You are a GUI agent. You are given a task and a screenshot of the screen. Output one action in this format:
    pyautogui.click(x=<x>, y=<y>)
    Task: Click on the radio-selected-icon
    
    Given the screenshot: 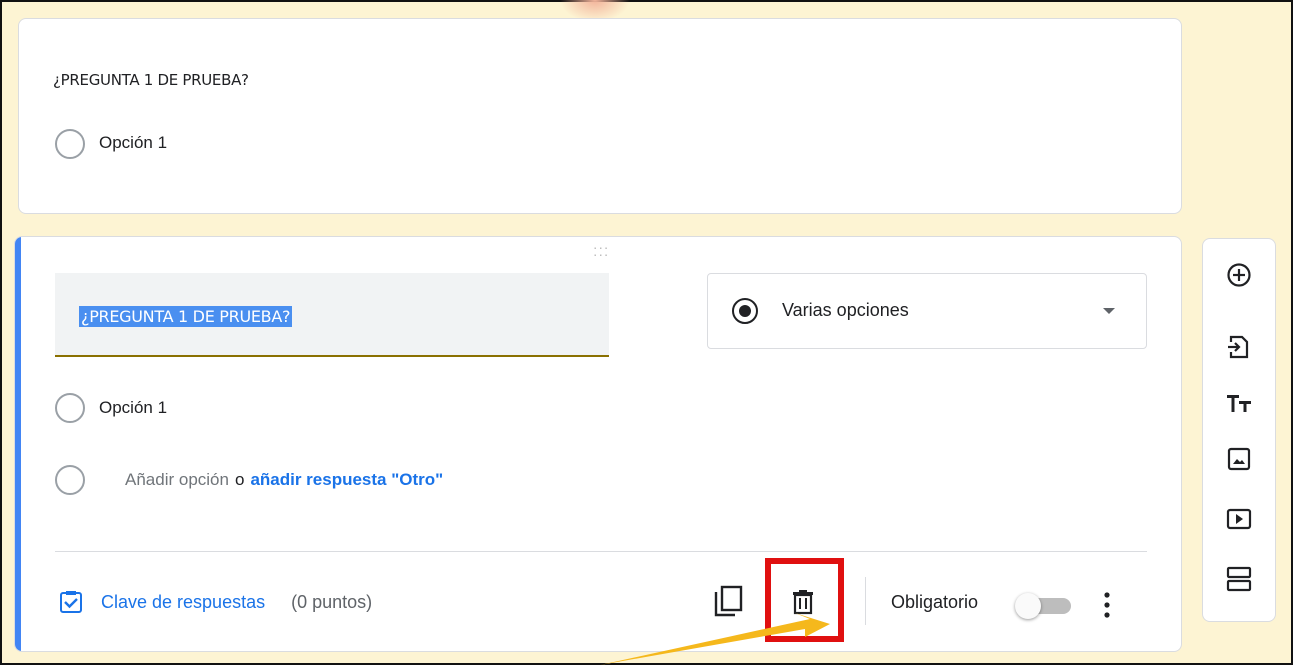 What is the action you would take?
    pyautogui.click(x=745, y=311)
    